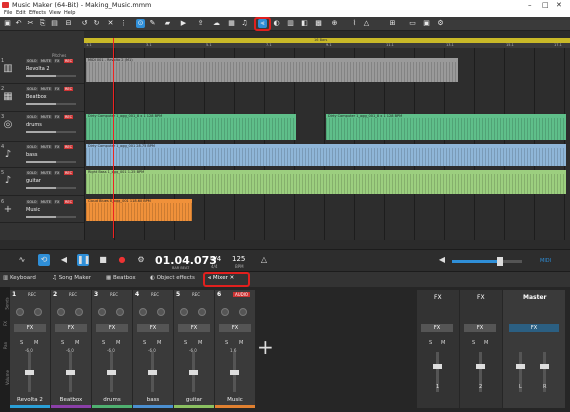  Describe the element at coordinates (37, 13) in the screenshot. I see `menu-effects: Effects` at that location.